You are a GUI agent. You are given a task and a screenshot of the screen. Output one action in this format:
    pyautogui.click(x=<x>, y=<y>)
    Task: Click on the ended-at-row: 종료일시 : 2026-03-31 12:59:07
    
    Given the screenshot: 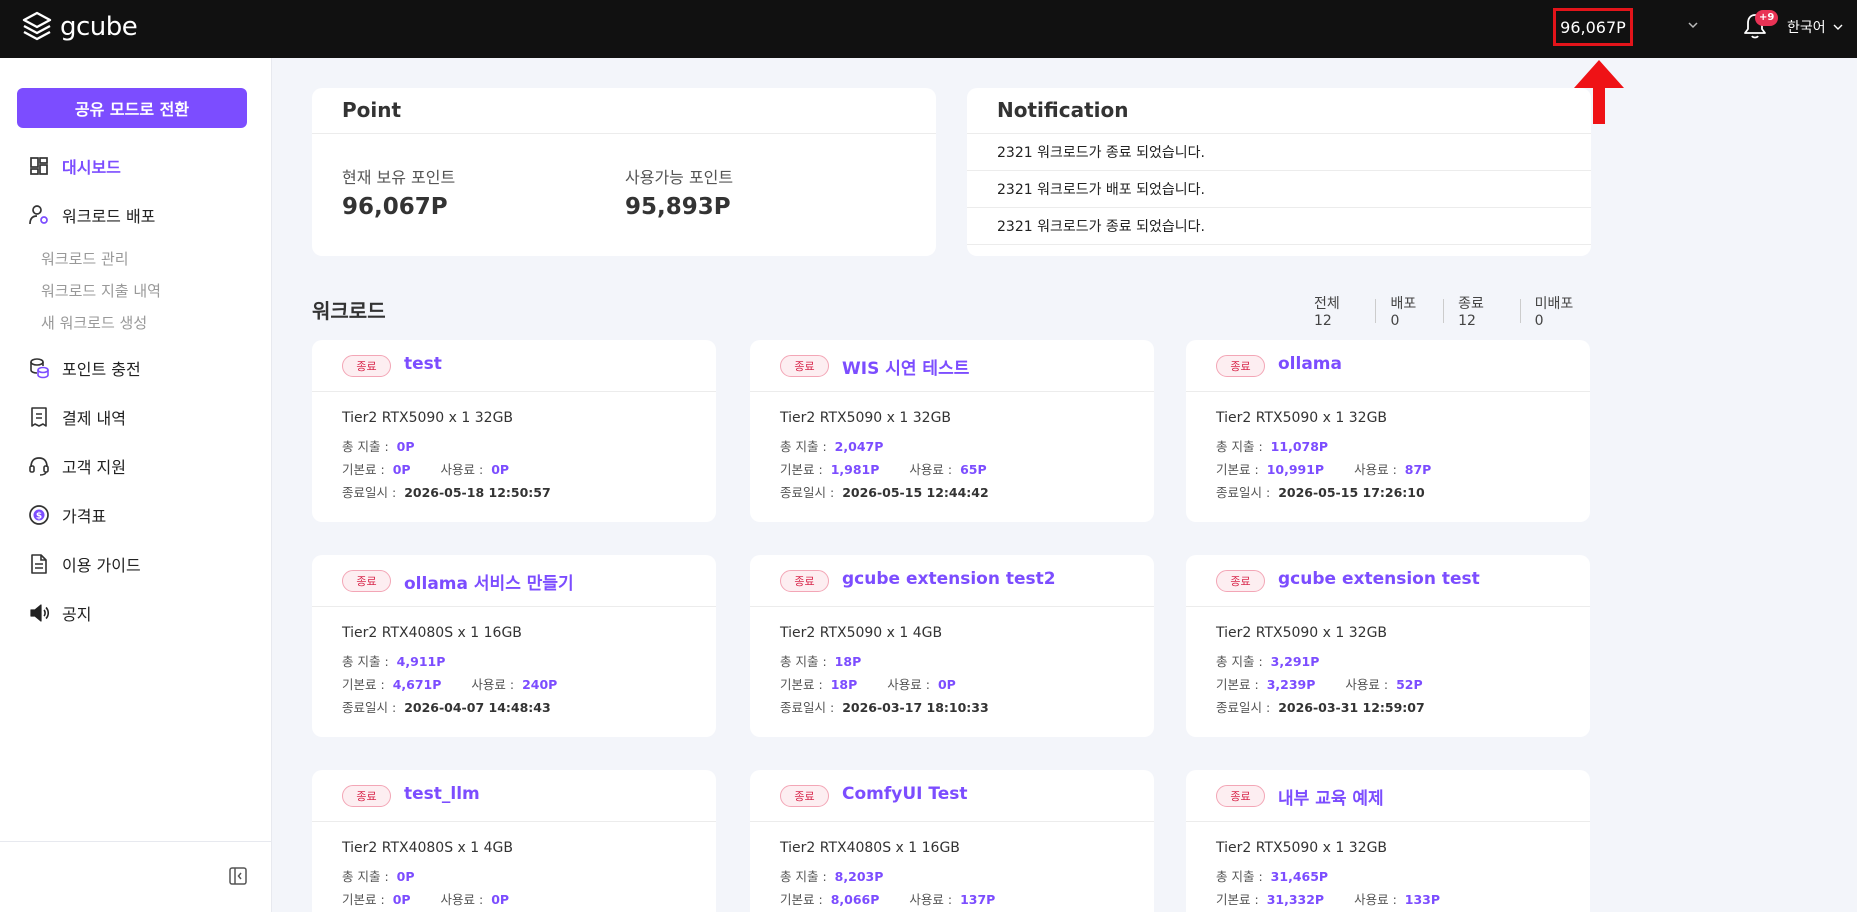 What is the action you would take?
    pyautogui.click(x=1320, y=706)
    